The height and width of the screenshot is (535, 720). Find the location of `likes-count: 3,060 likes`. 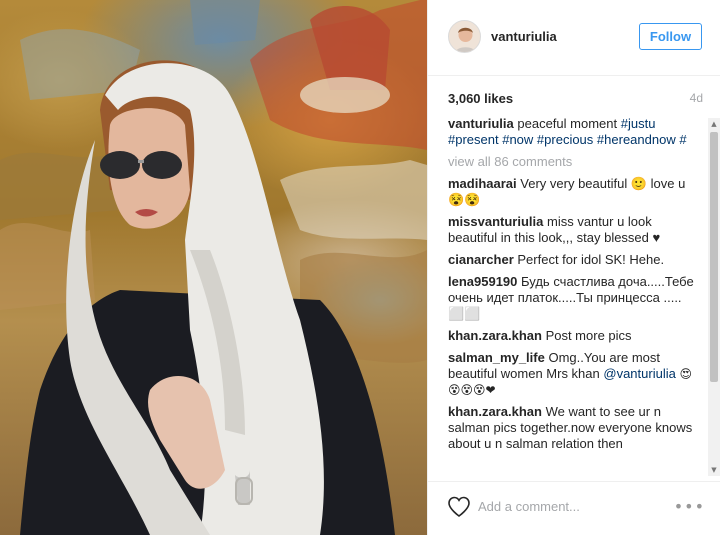

likes-count: 3,060 likes is located at coordinates (480, 98).